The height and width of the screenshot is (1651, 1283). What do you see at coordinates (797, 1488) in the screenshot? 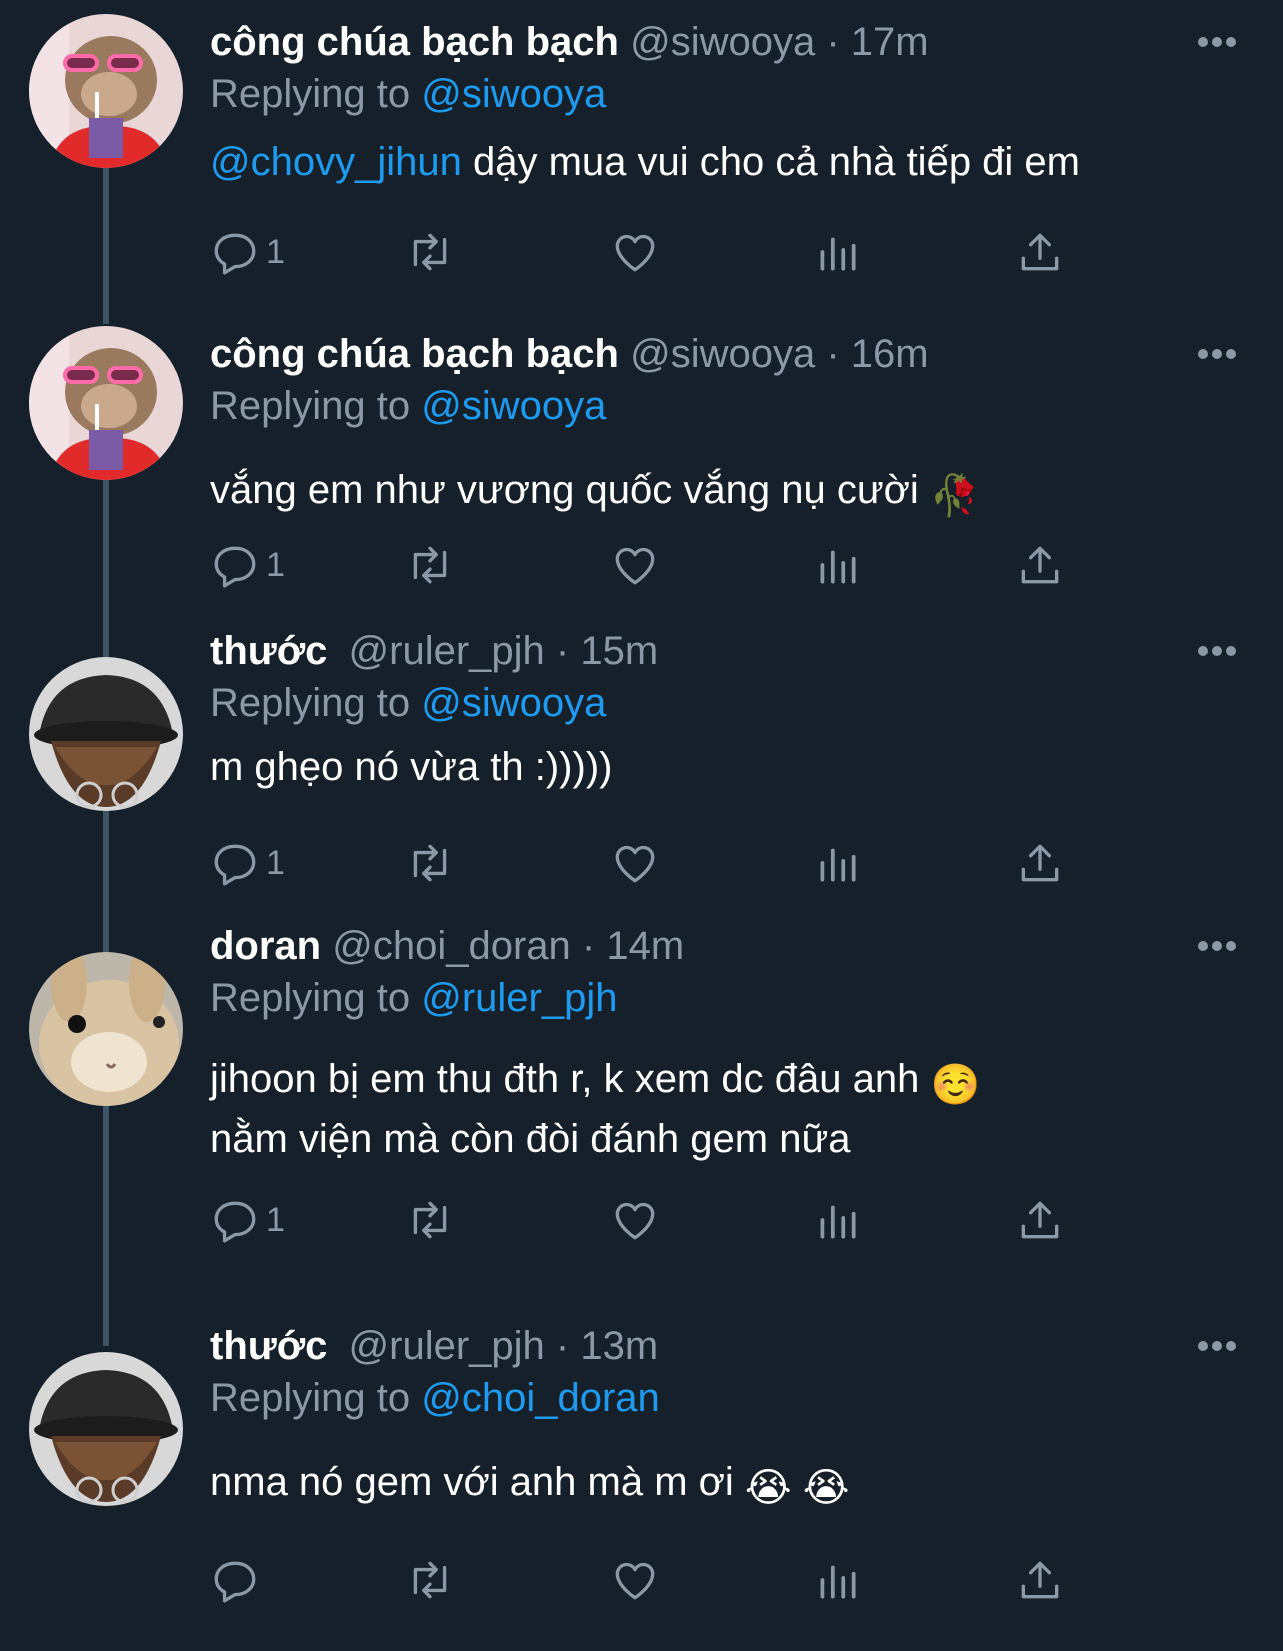
I see `crying-face-emoji: 😭 😭` at bounding box center [797, 1488].